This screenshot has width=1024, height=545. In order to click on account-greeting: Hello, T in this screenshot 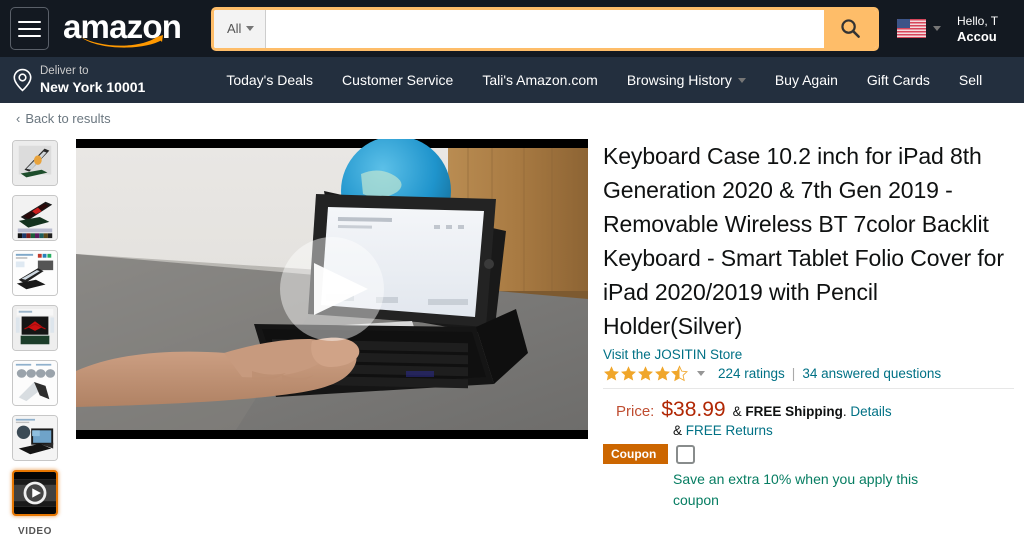, I will do `click(978, 20)`.